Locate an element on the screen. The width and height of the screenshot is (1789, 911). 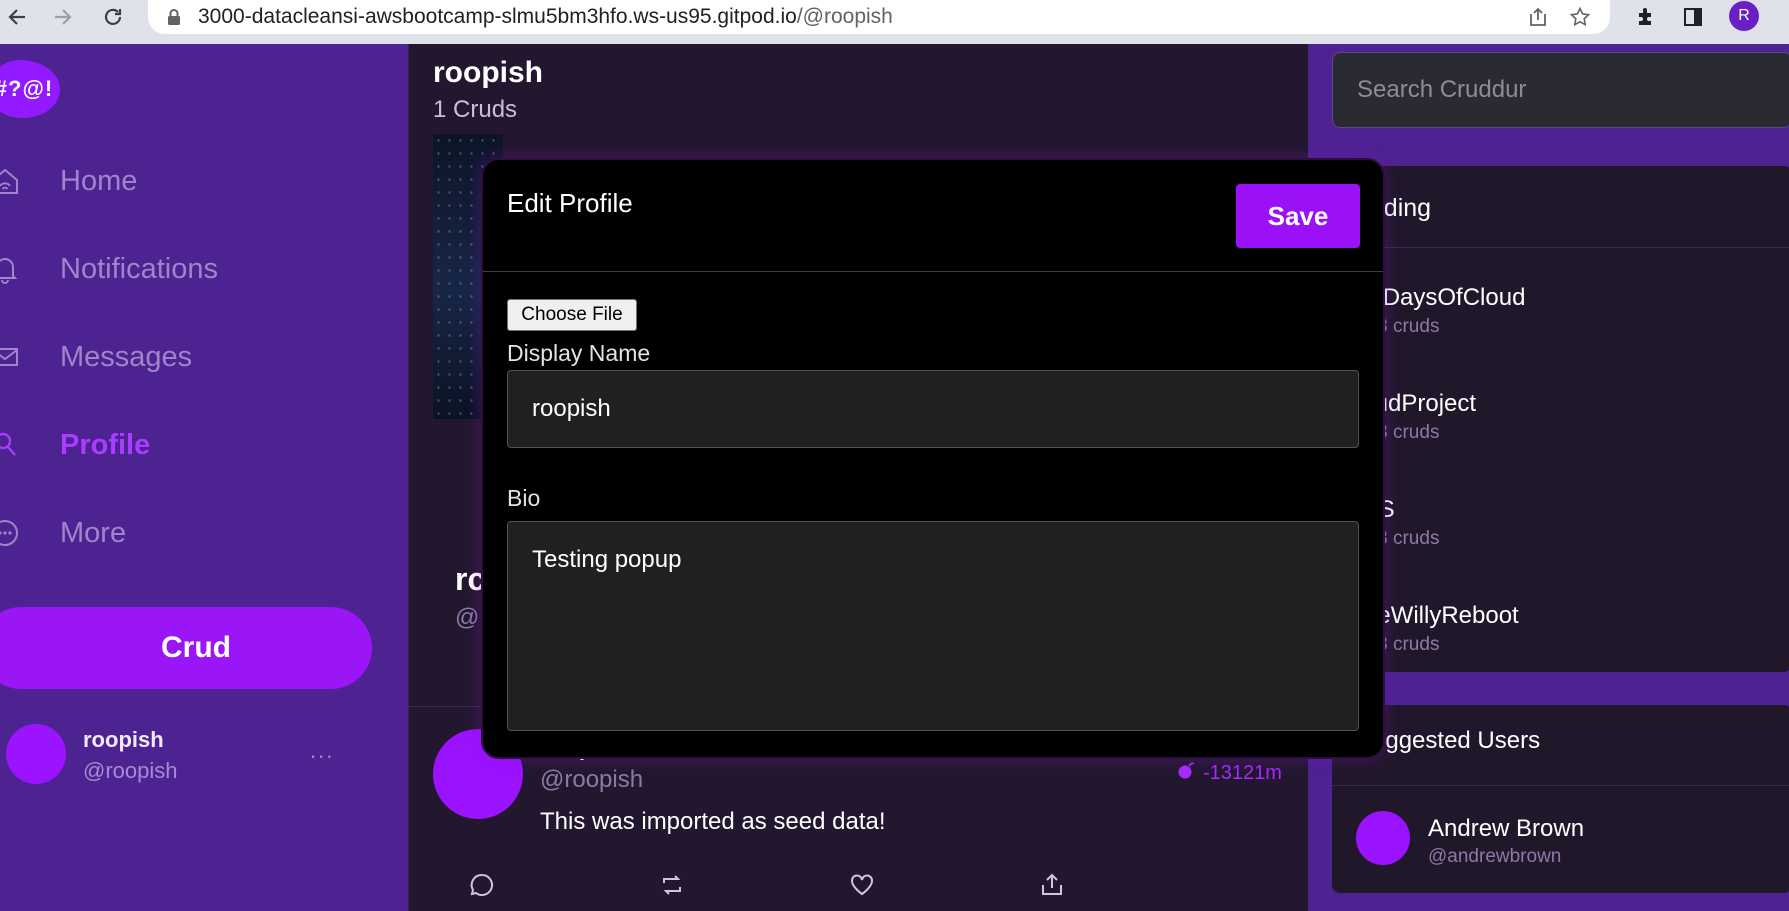
display-name-label: Display Name is located at coordinates (579, 353).